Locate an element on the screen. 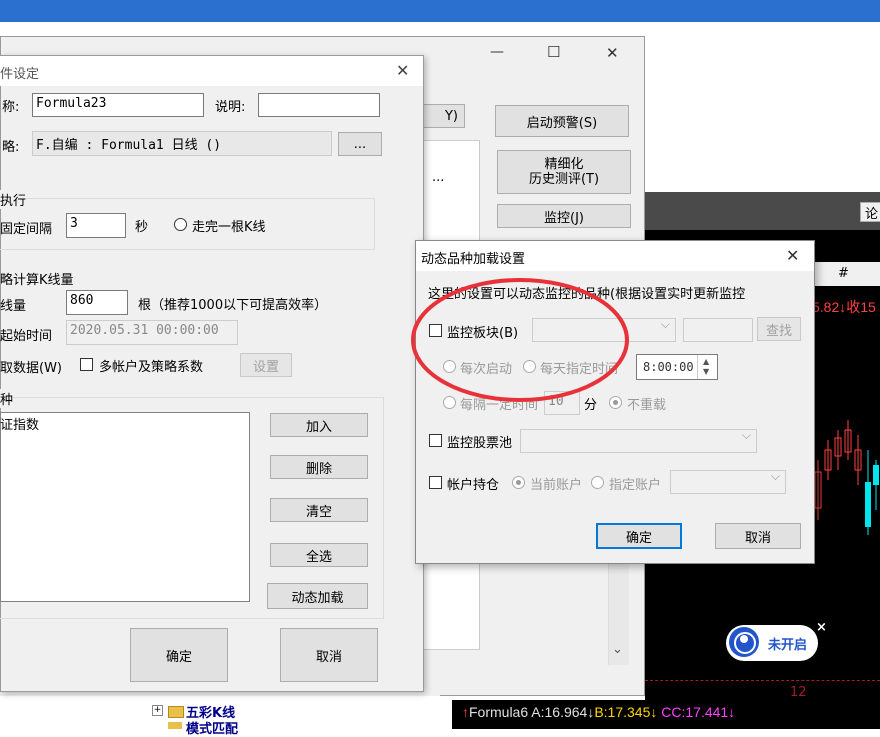 The image size is (880, 737). scroll-down-icon: ⌄ is located at coordinates (617, 649).